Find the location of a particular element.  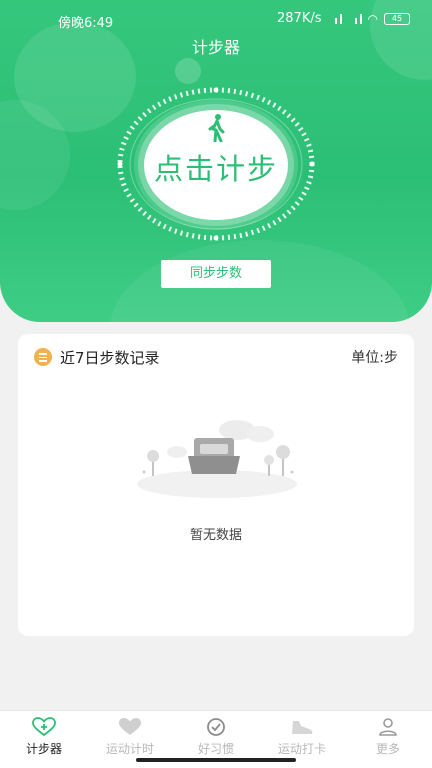

list-icon is located at coordinates (43, 357).